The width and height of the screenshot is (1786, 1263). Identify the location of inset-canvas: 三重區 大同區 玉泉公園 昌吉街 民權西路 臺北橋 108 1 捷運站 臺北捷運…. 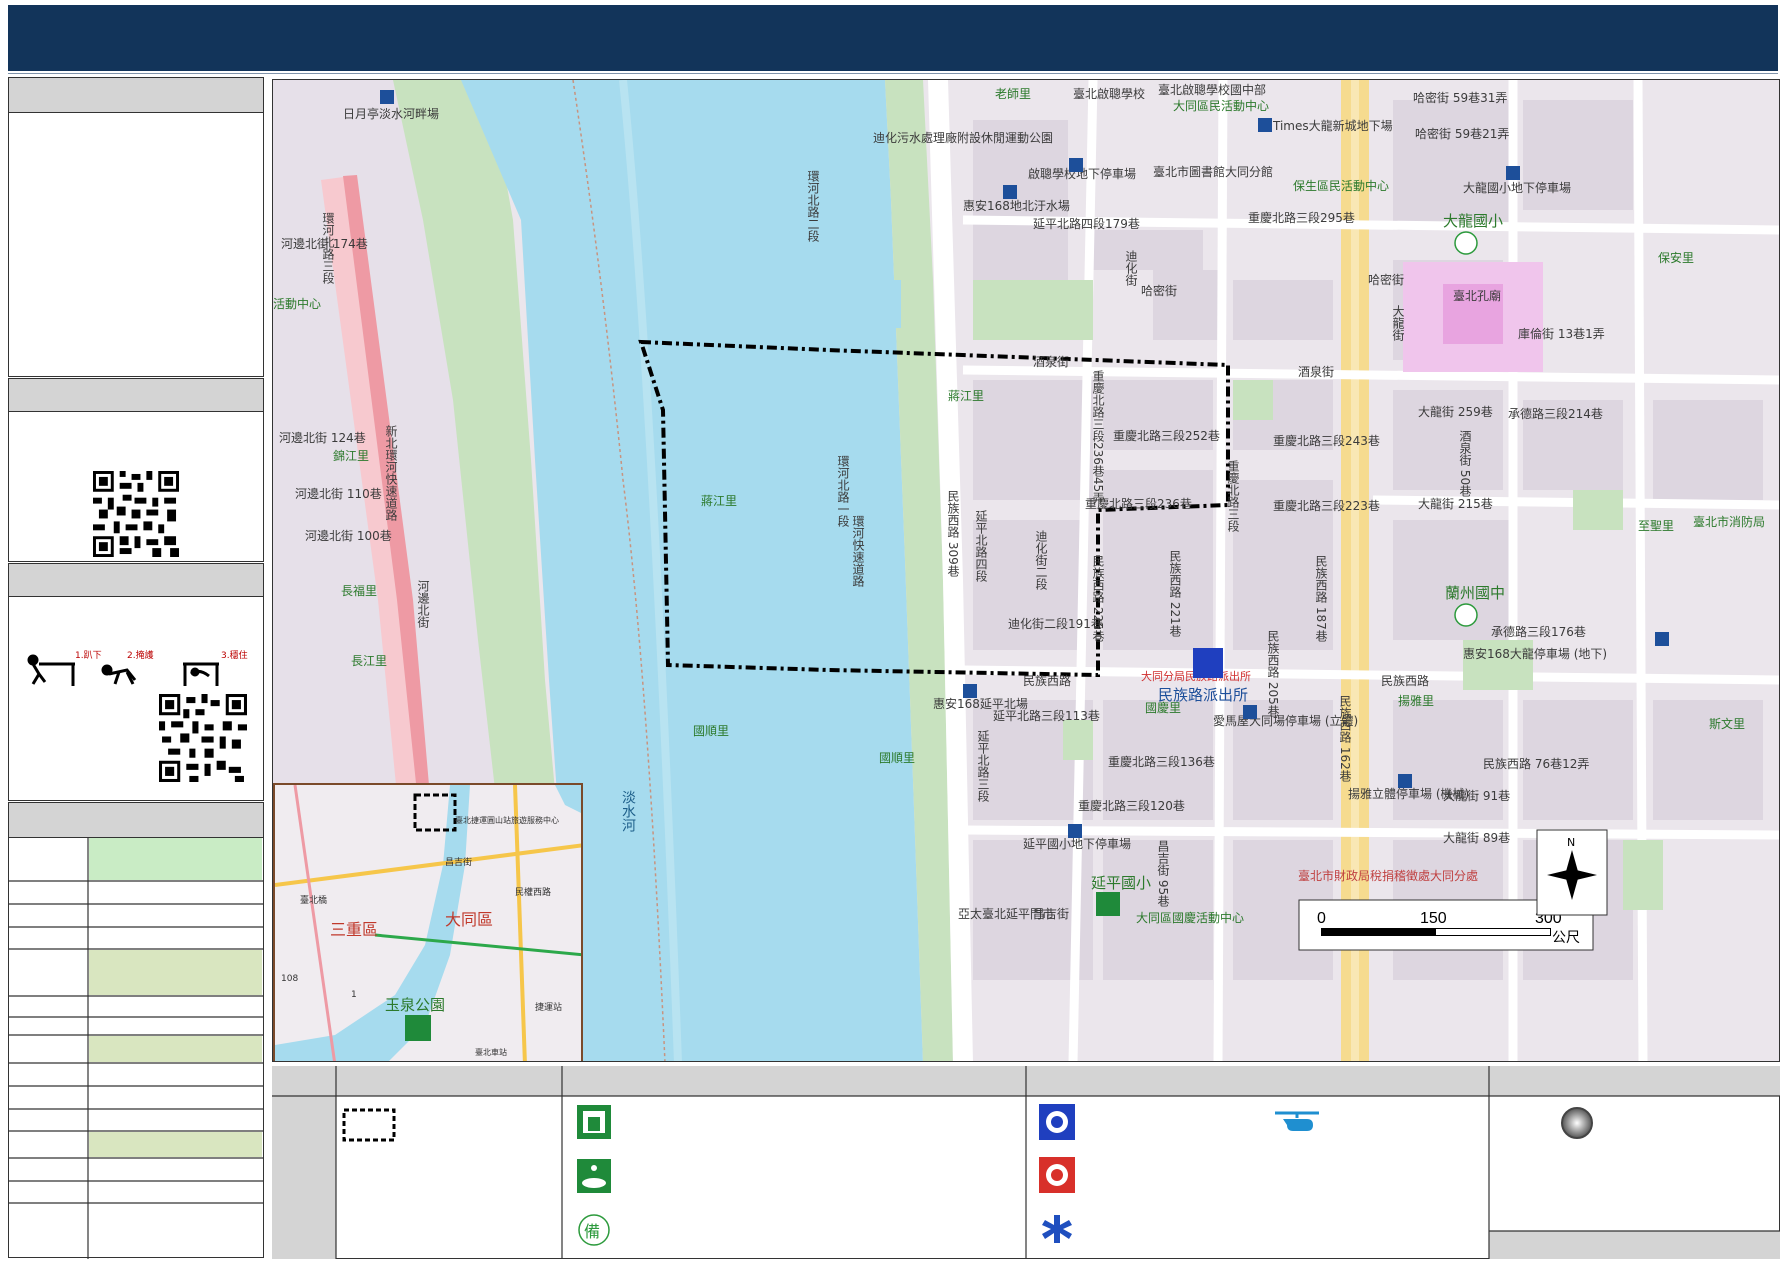
(428, 923).